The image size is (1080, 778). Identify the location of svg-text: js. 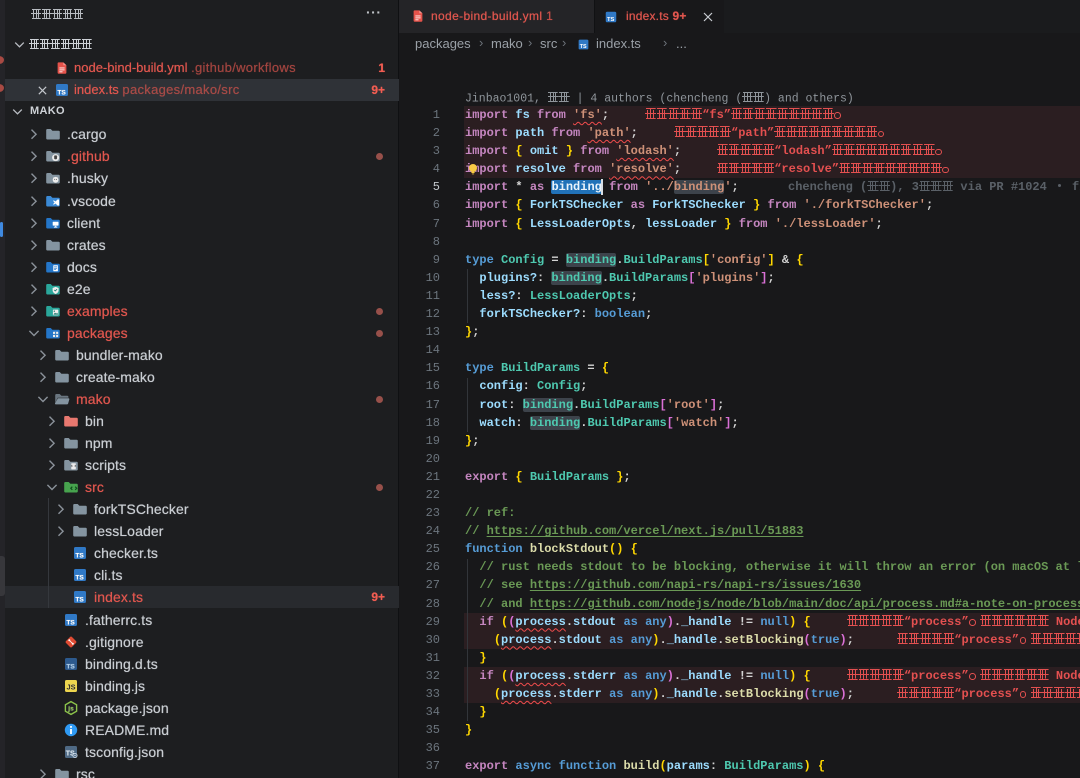
(70, 708).